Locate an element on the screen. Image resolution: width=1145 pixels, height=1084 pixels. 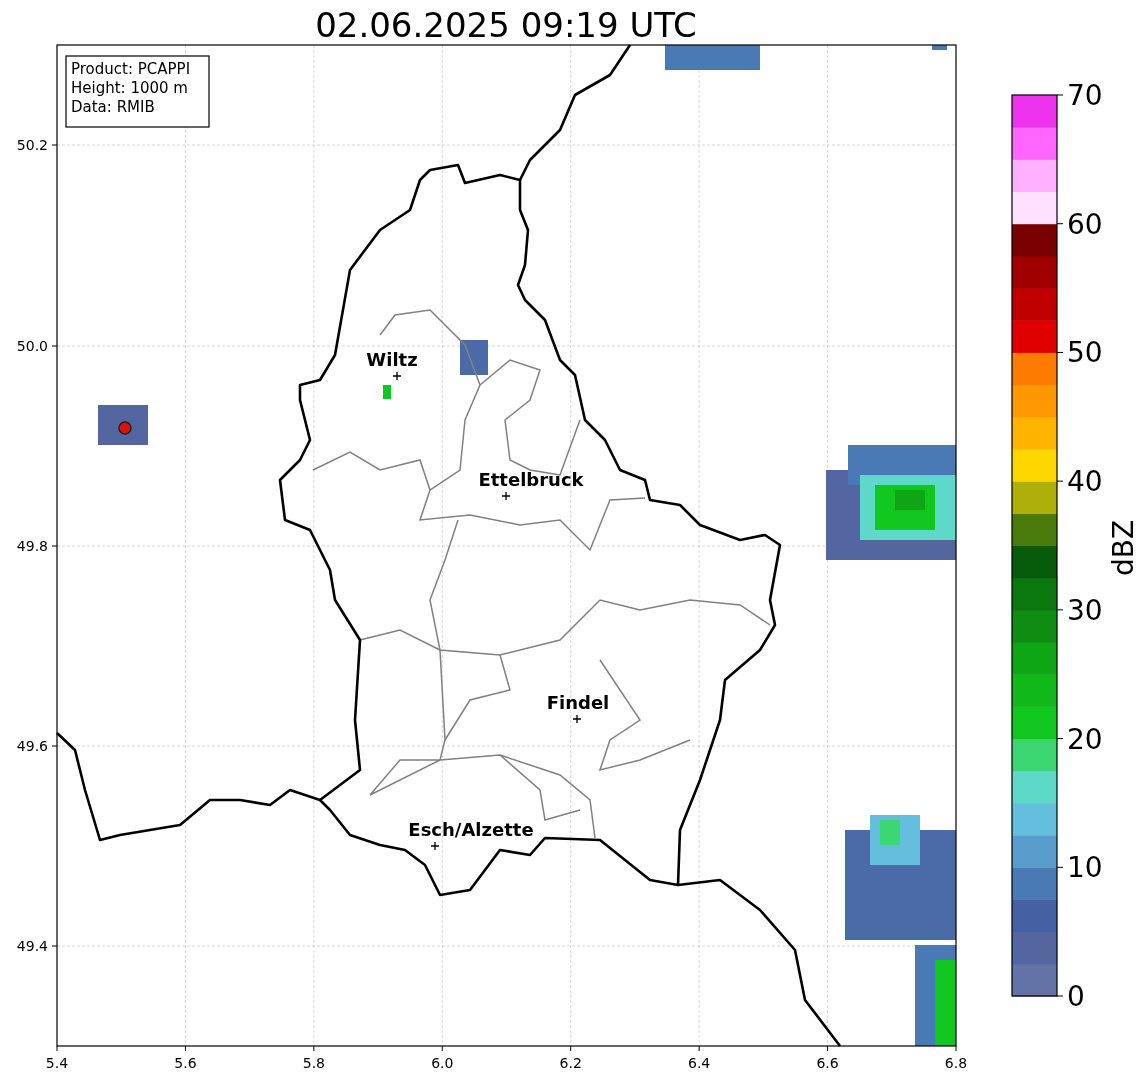
axis-tick-label: 6.6 is located at coordinates (827, 1063).